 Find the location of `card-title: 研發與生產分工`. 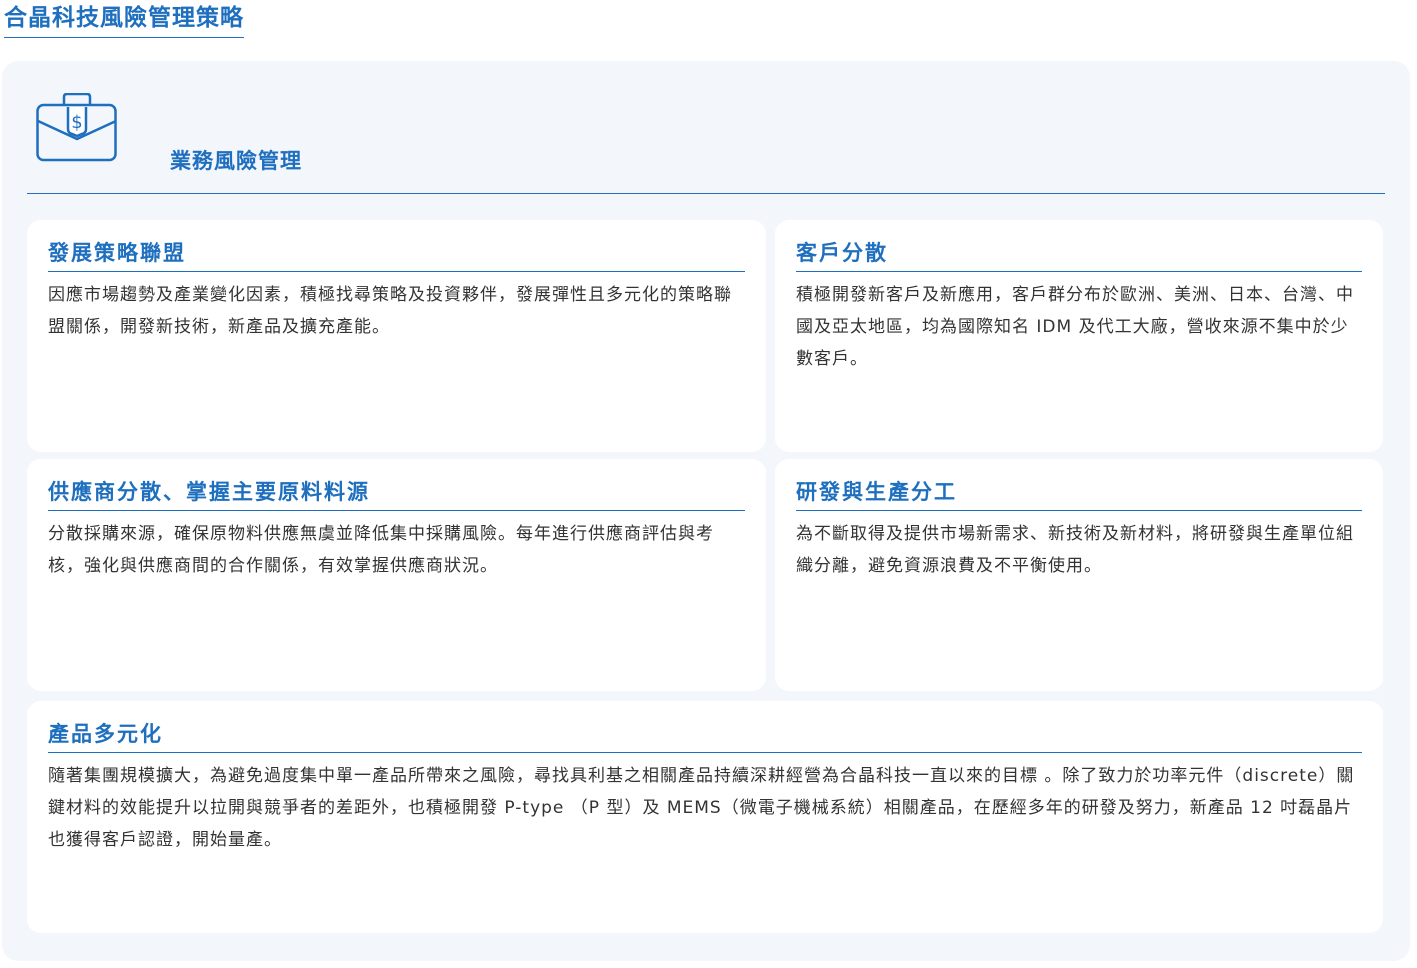

card-title: 研發與生產分工 is located at coordinates (1079, 494).